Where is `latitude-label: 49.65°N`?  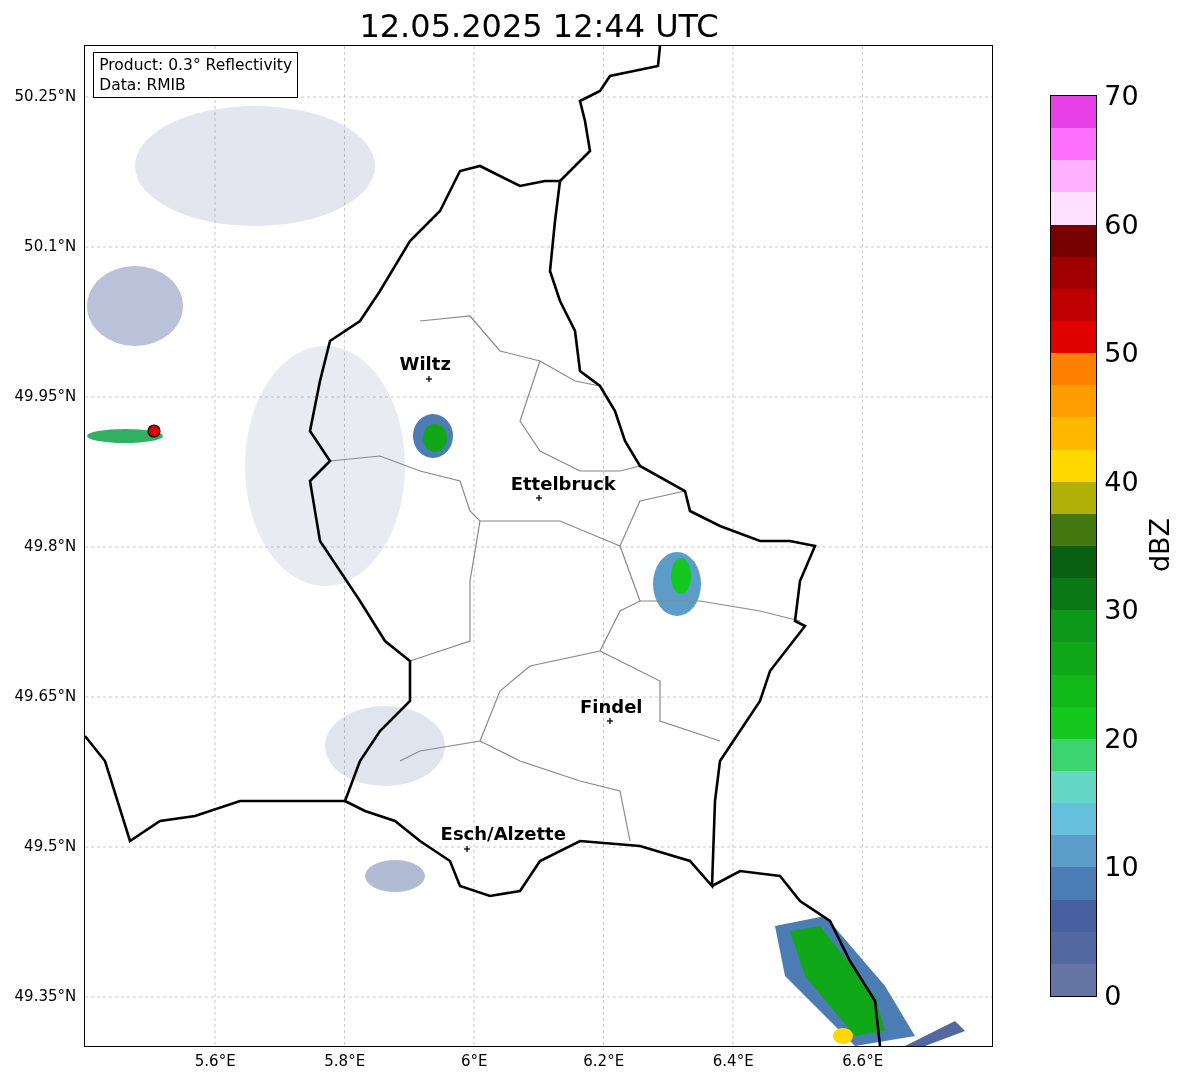
latitude-label: 49.65°N is located at coordinates (45, 696).